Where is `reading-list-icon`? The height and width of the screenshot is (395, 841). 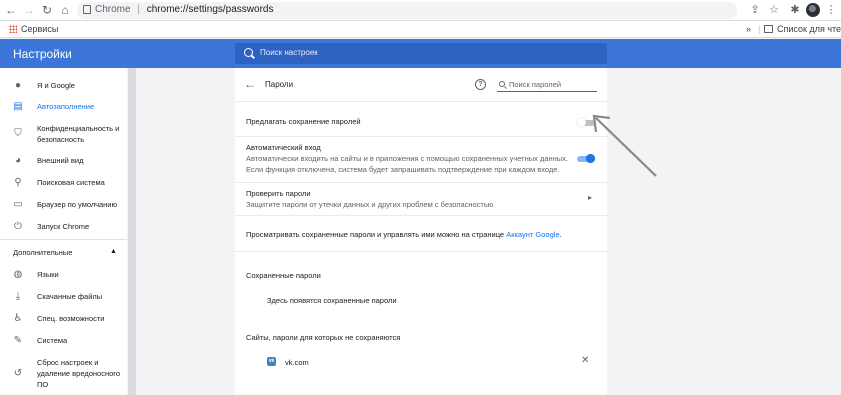
reading-list-icon is located at coordinates (768, 29).